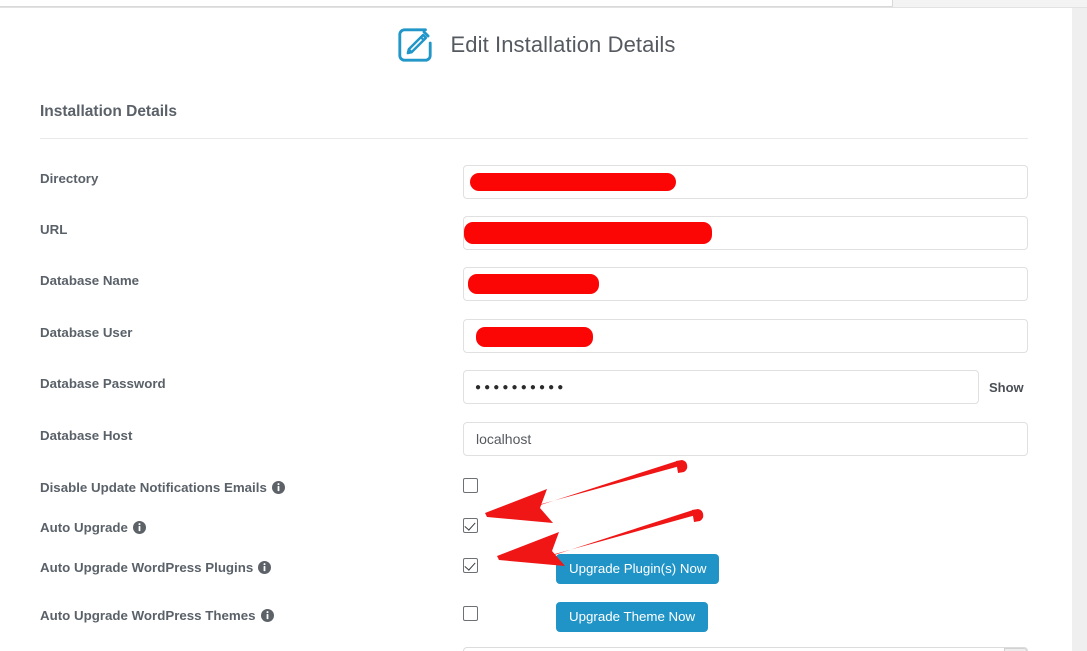 The image size is (1087, 651). Describe the element at coordinates (84, 527) in the screenshot. I see `auto-upgrade-label-text: Auto Upgrade` at that location.